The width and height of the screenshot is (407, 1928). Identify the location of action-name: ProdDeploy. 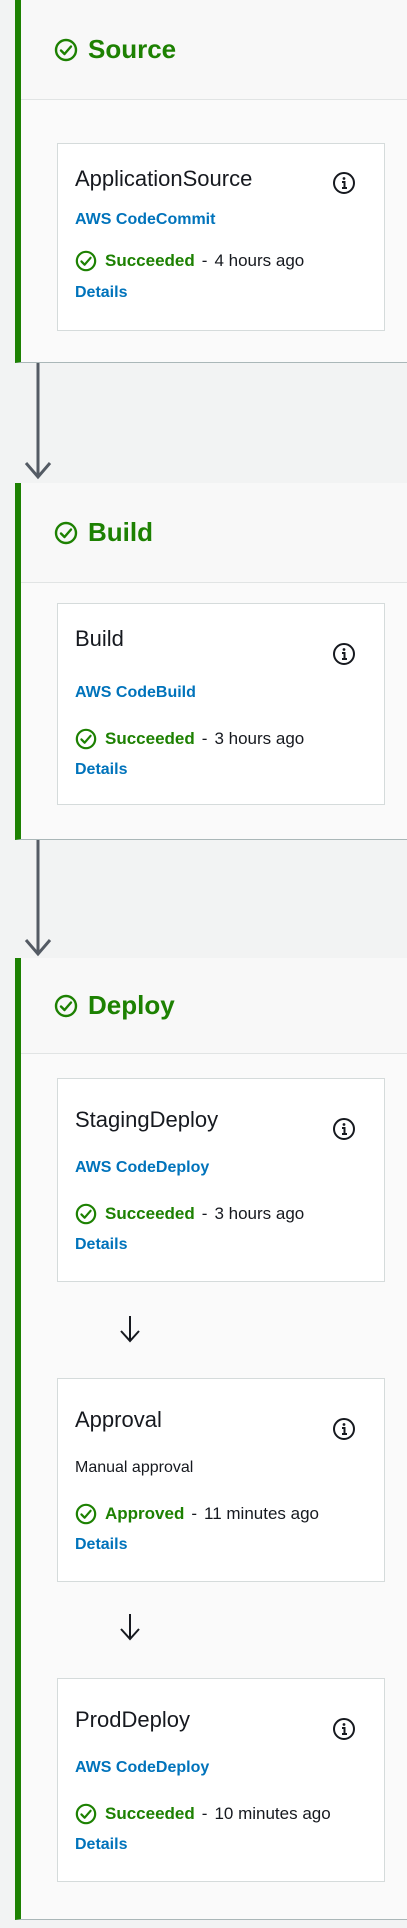
(132, 1719).